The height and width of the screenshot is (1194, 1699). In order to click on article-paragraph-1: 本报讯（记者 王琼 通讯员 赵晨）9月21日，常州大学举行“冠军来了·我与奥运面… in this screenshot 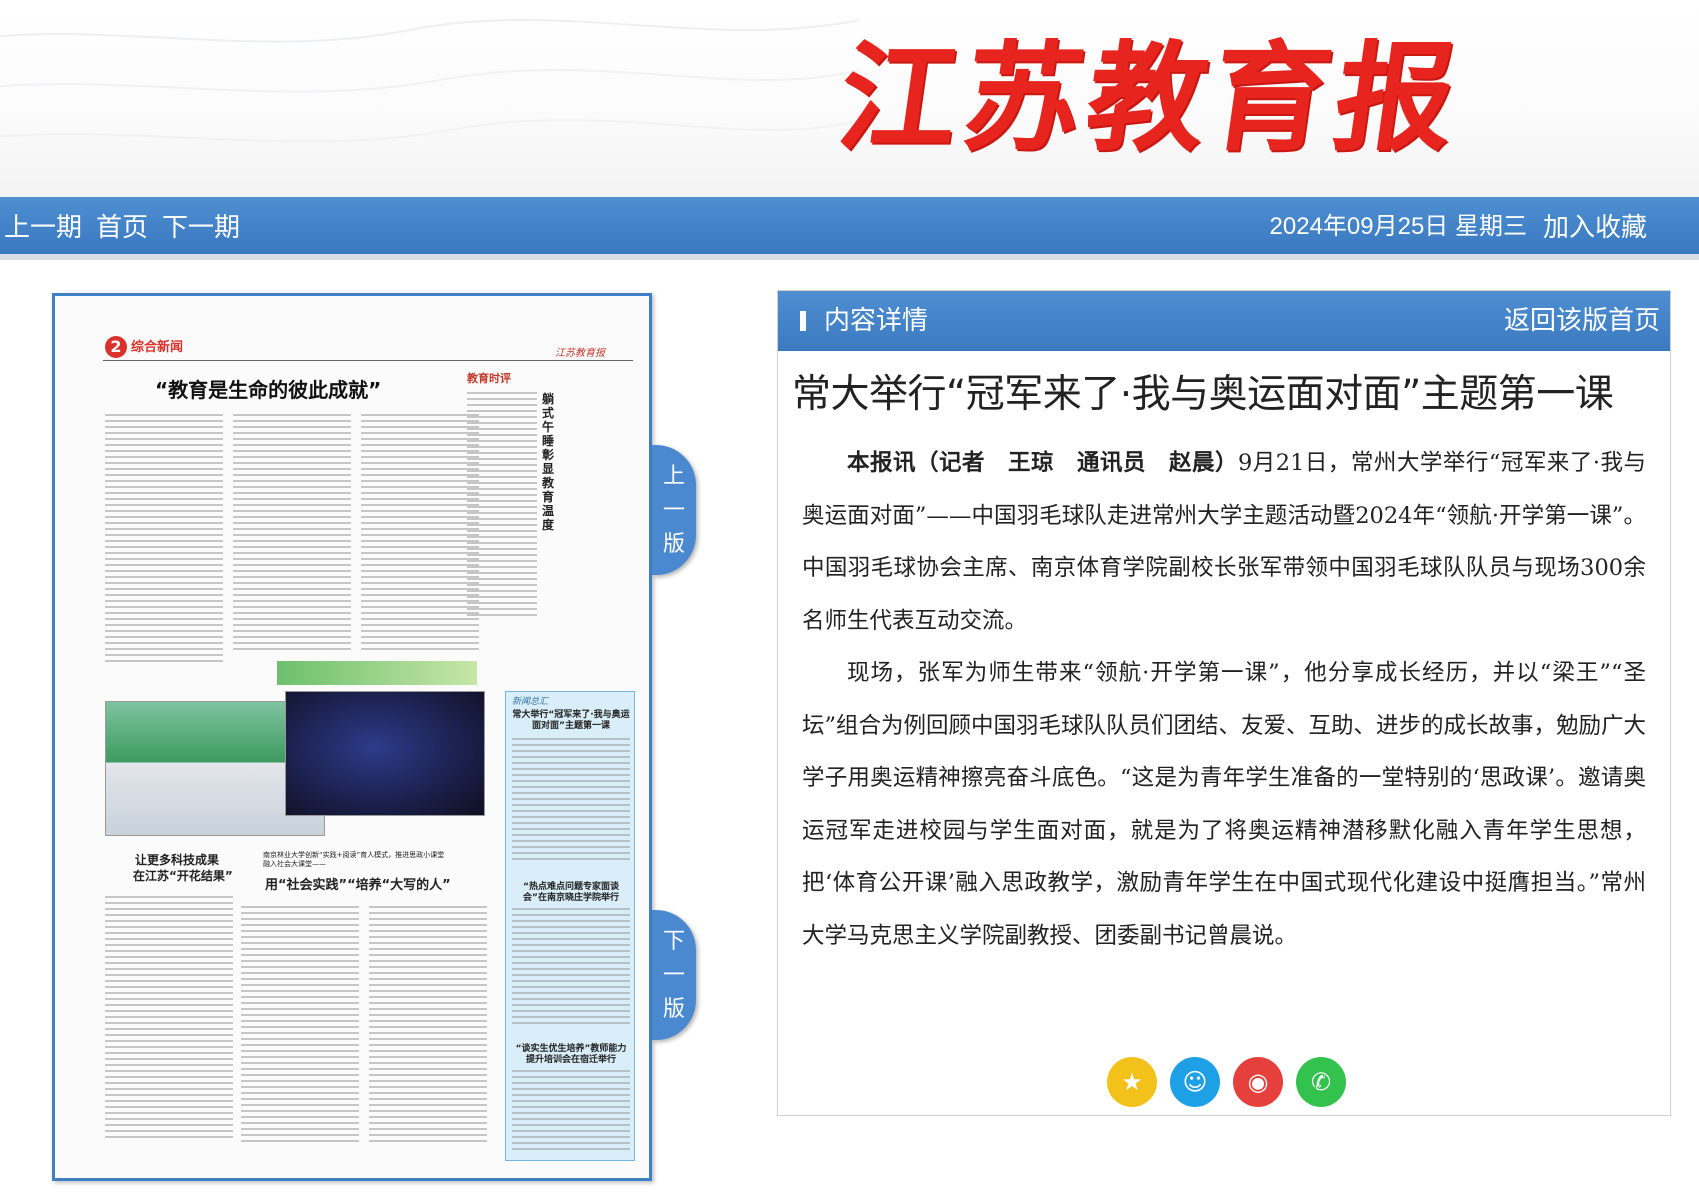, I will do `click(1224, 542)`.